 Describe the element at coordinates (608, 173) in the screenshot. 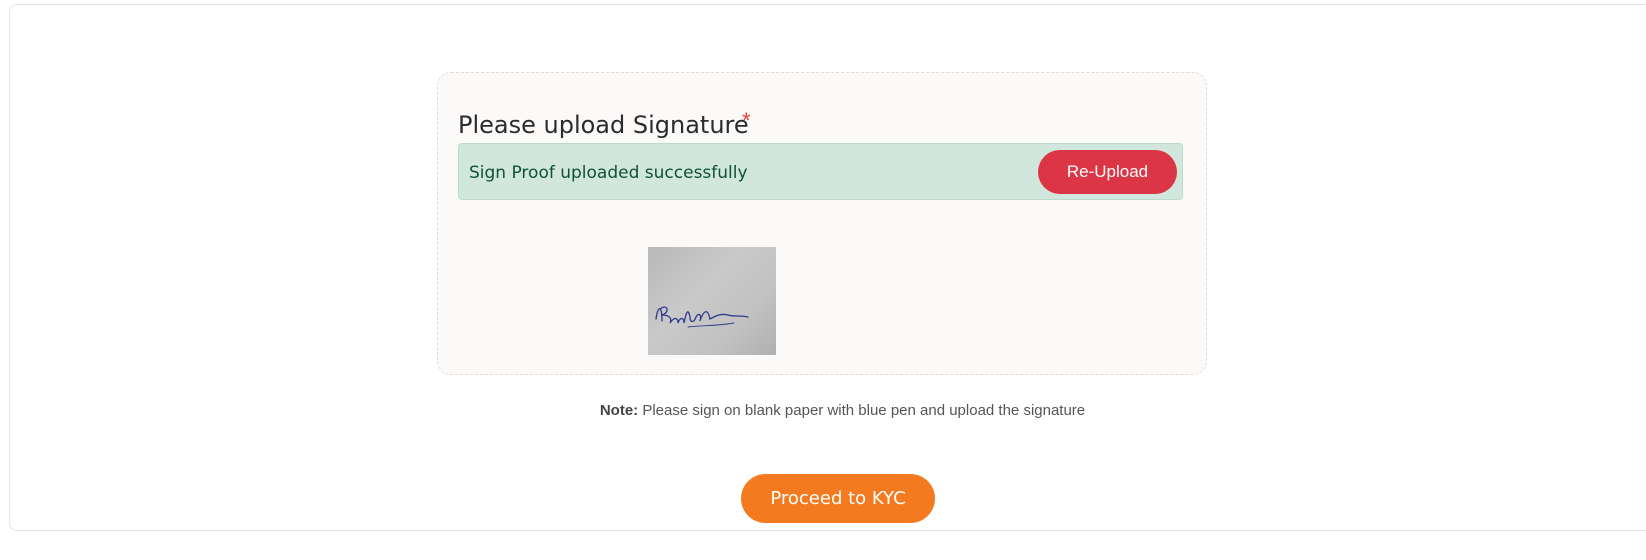

I see `upload-success-message: Sign Proof uploaded successfully` at that location.